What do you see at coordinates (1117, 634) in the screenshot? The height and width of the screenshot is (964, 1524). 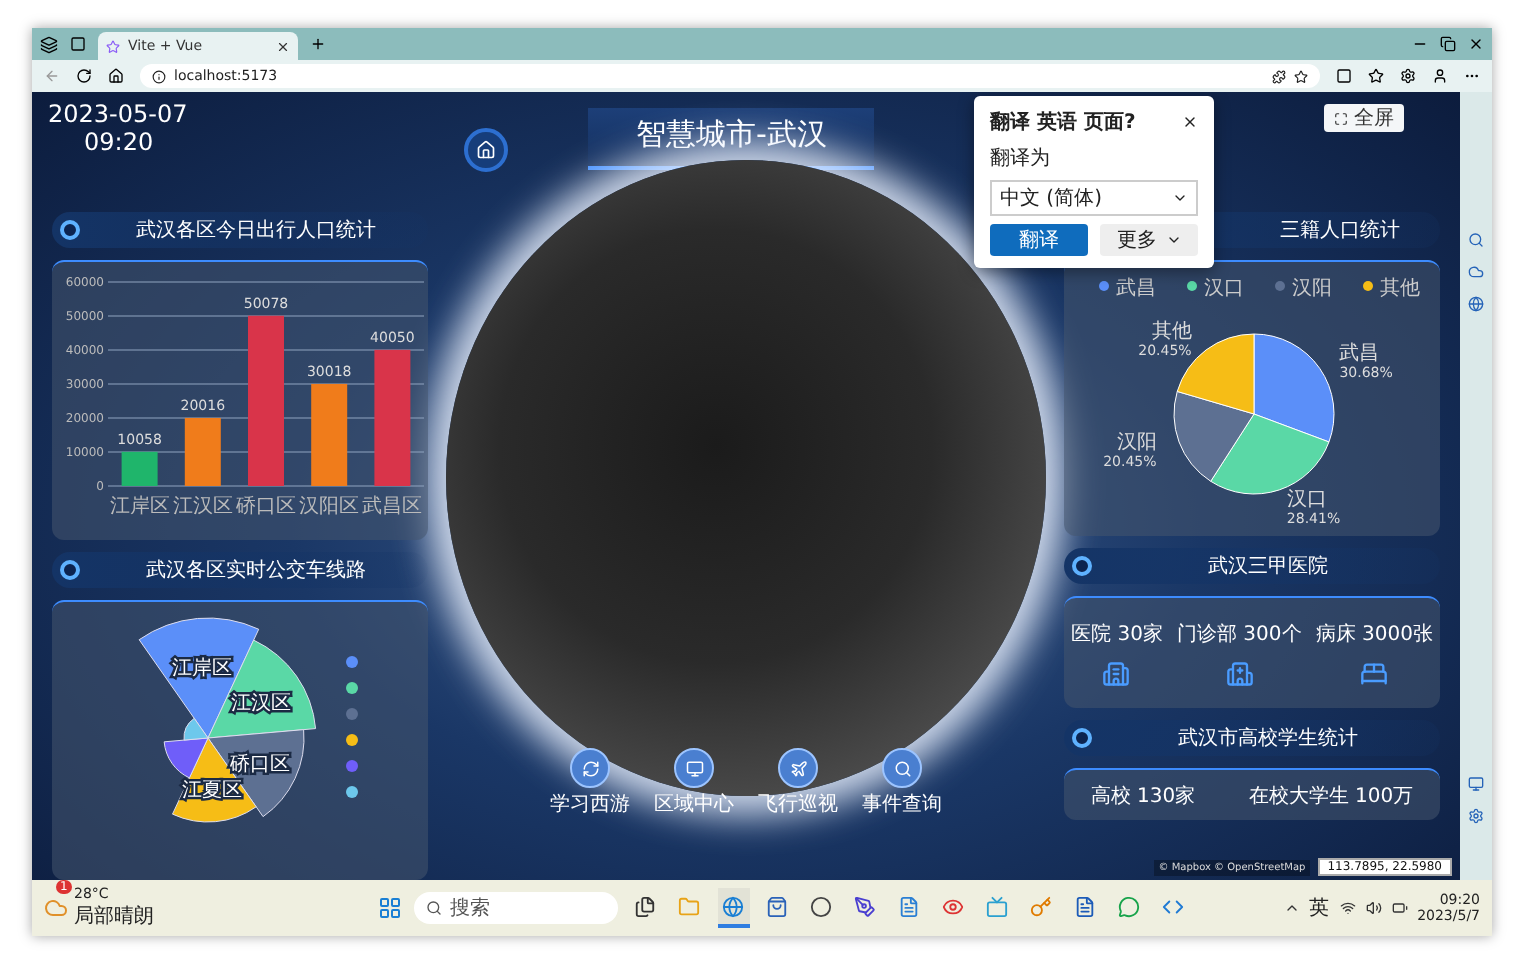 I see `stat-text: 医院 30家` at bounding box center [1117, 634].